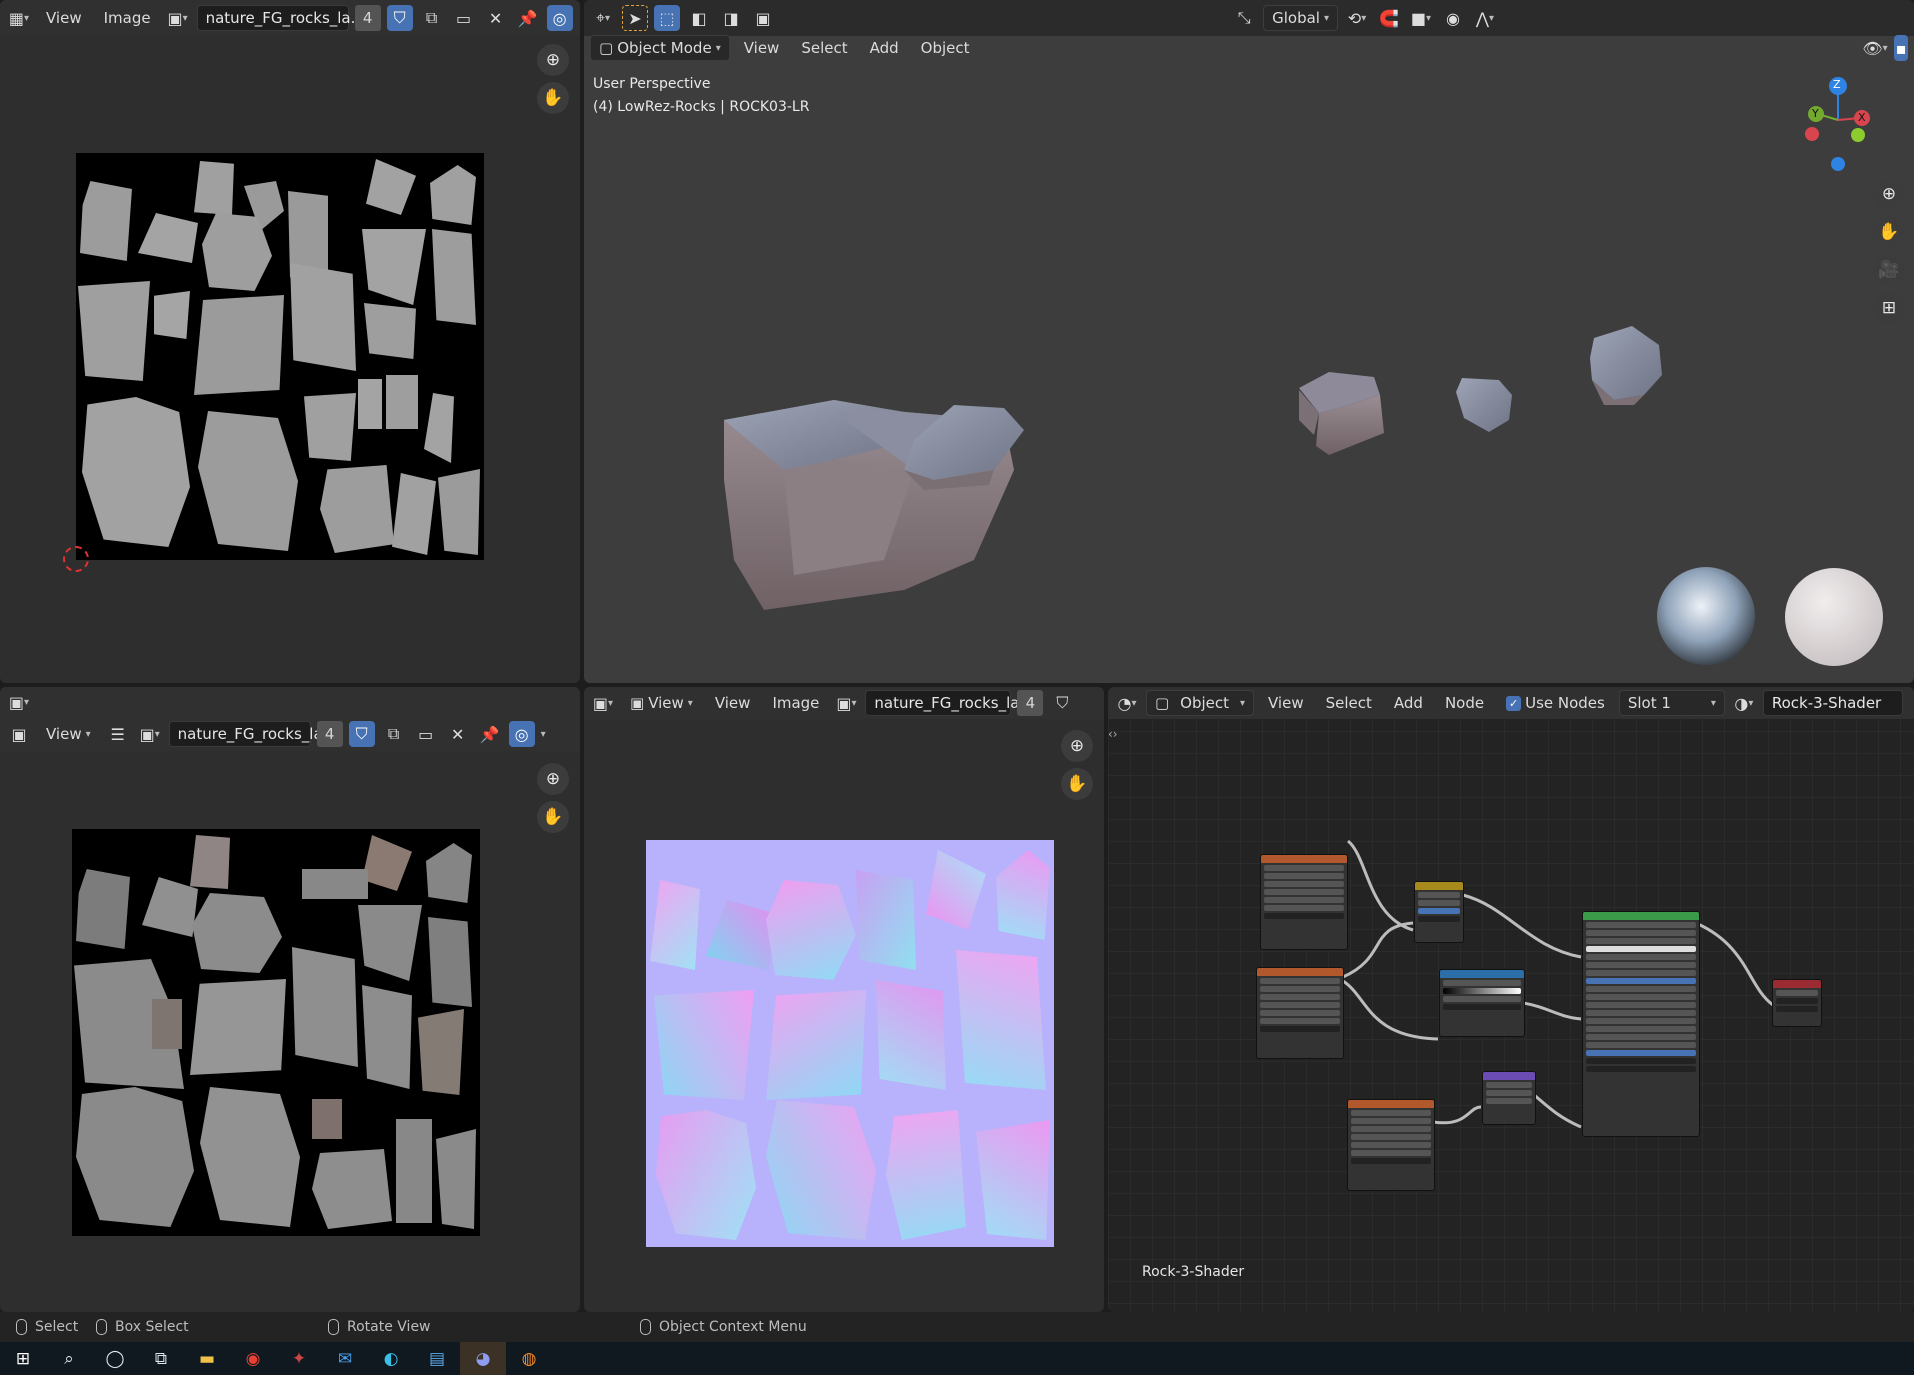 This screenshot has width=1914, height=1375. What do you see at coordinates (76, 559) in the screenshot?
I see `2d-cursor-icon` at bounding box center [76, 559].